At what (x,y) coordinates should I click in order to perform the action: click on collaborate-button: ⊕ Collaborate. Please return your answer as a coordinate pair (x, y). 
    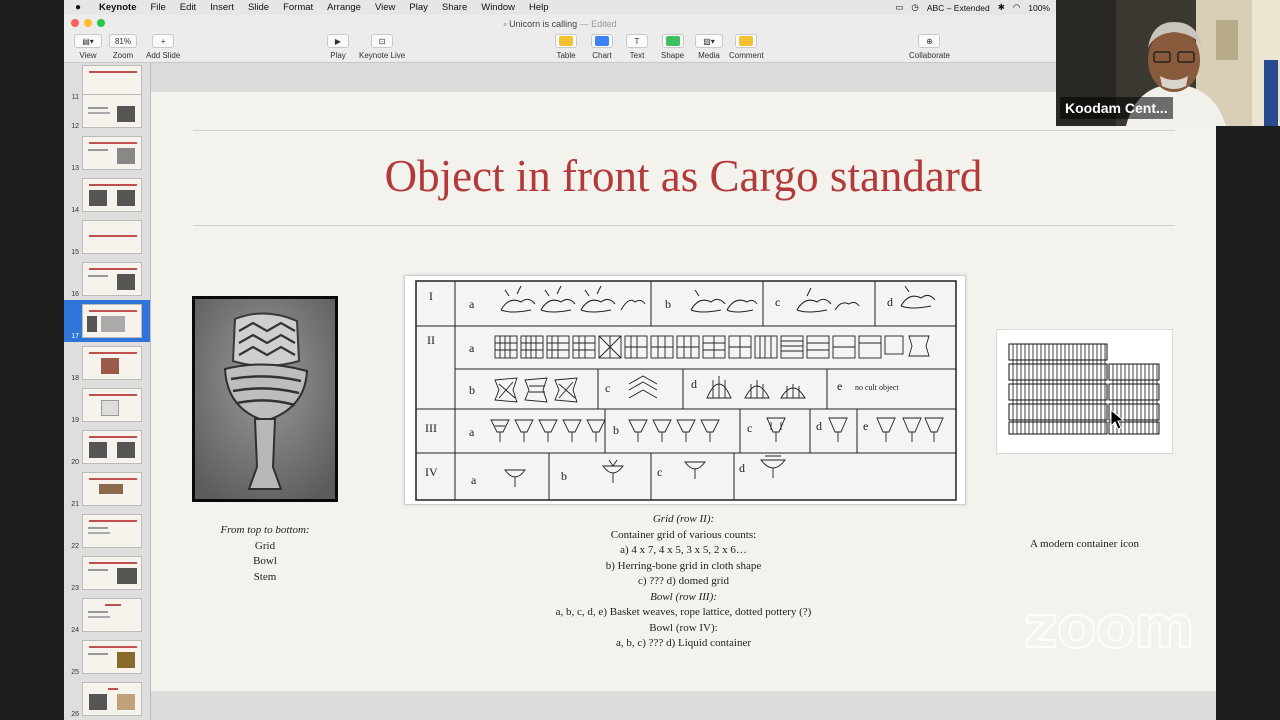
    Looking at the image, I should click on (929, 47).